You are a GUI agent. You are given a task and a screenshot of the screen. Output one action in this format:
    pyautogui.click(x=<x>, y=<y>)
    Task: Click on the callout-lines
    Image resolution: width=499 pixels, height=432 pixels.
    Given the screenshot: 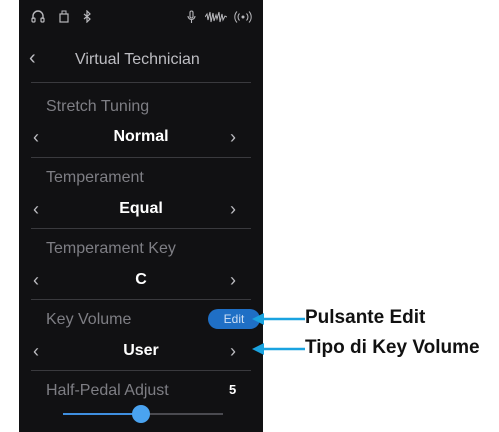 What is the action you would take?
    pyautogui.click(x=278, y=334)
    